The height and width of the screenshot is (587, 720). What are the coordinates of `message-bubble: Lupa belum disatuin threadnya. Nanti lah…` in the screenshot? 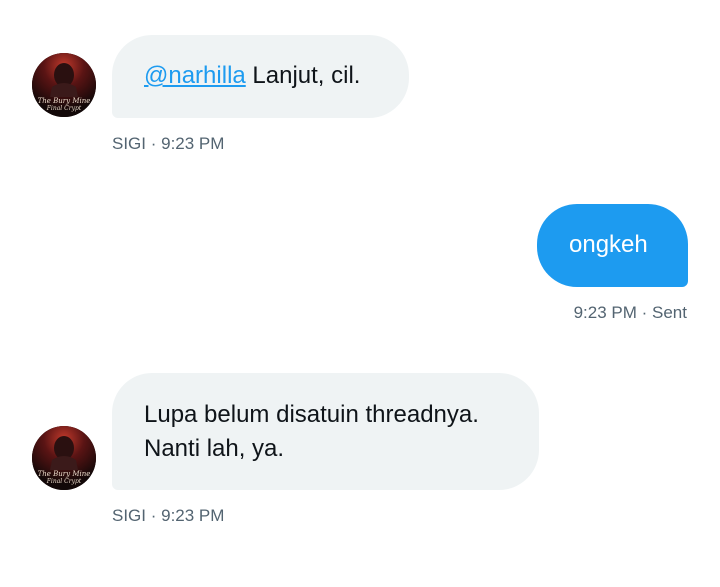 It's located at (325, 431).